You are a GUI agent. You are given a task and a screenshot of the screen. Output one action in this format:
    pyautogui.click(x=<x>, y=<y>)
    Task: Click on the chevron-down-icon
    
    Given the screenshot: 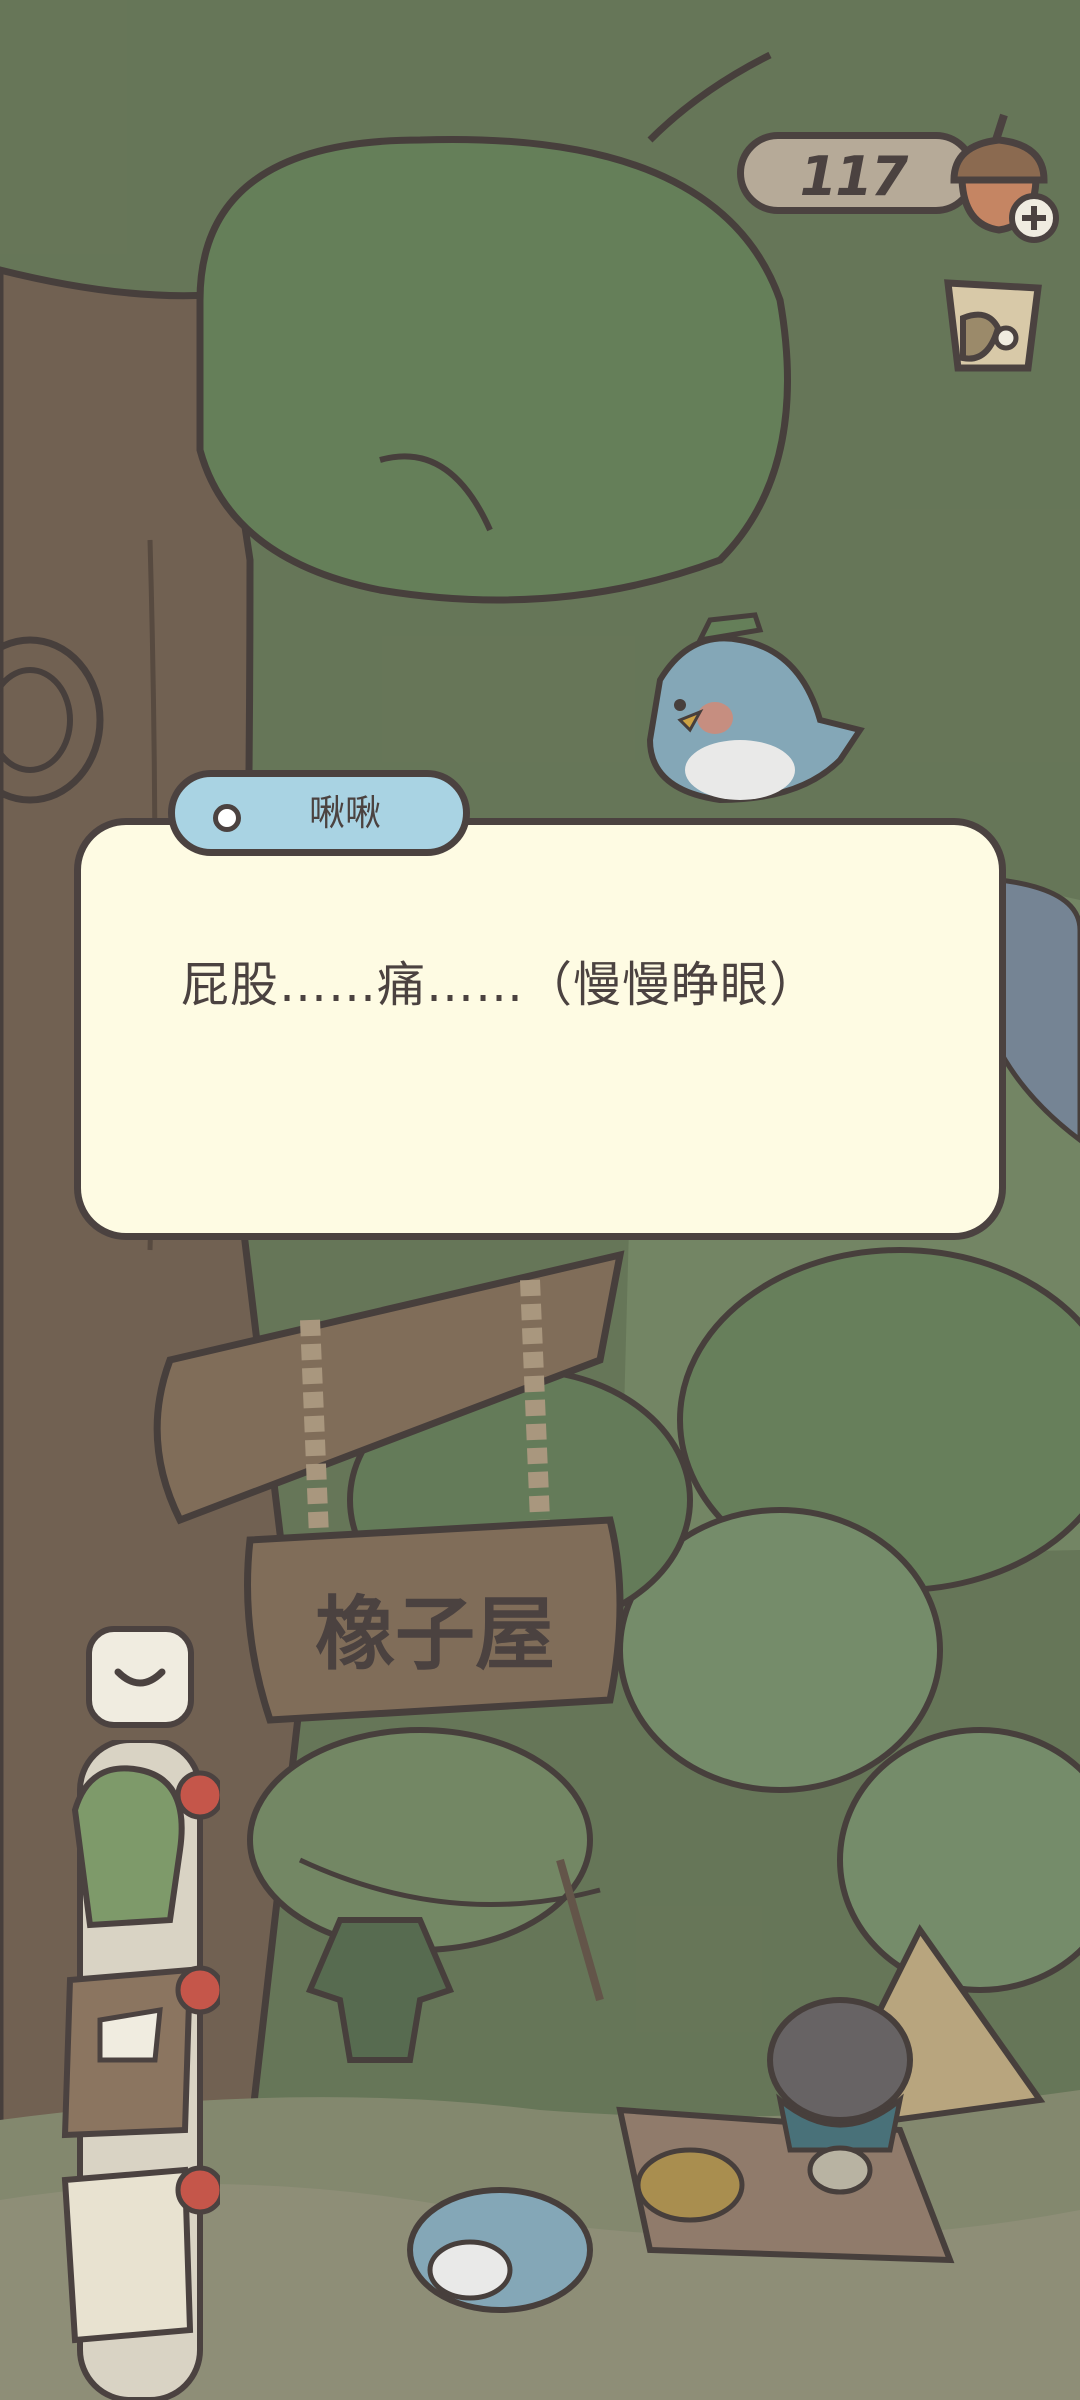 What is the action you would take?
    pyautogui.click(x=140, y=1677)
    